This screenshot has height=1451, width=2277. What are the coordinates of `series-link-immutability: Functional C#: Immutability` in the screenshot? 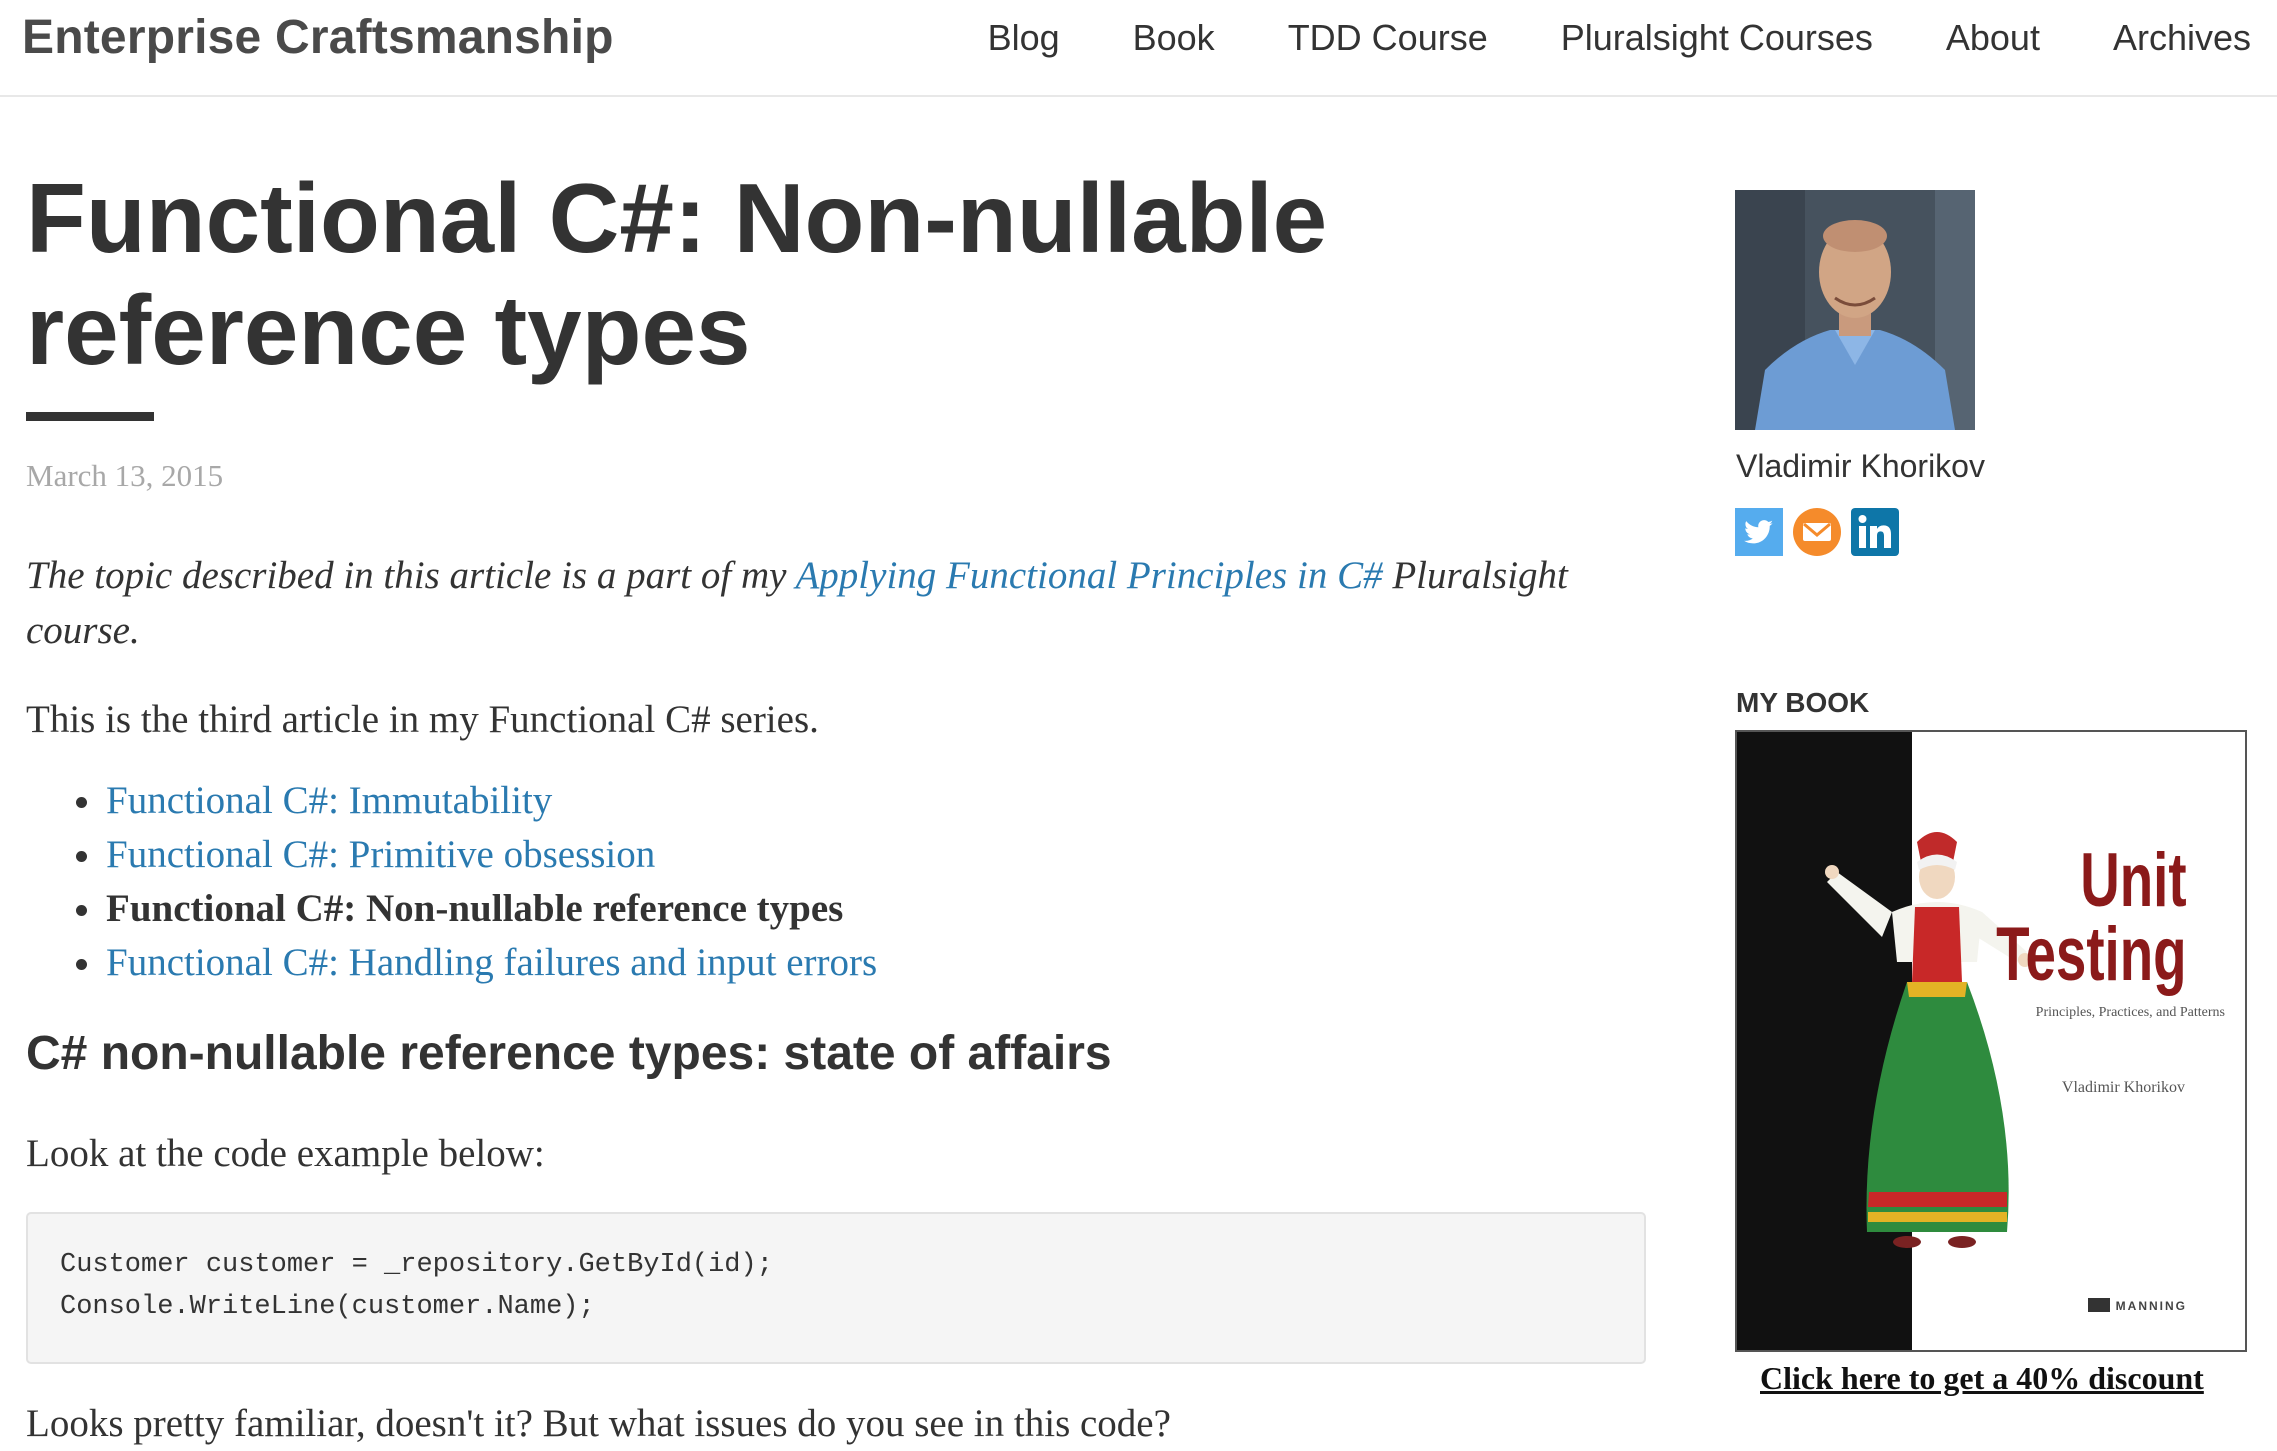 It's located at (329, 800).